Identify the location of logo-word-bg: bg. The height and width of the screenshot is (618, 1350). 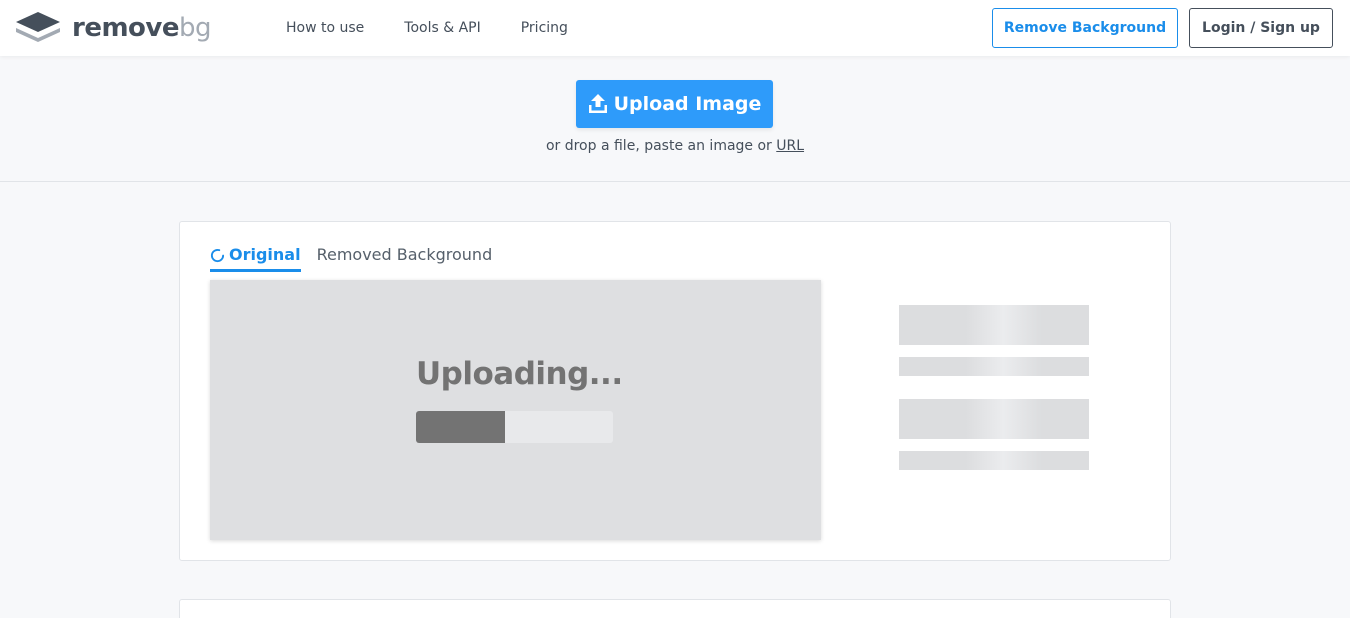
(195, 28).